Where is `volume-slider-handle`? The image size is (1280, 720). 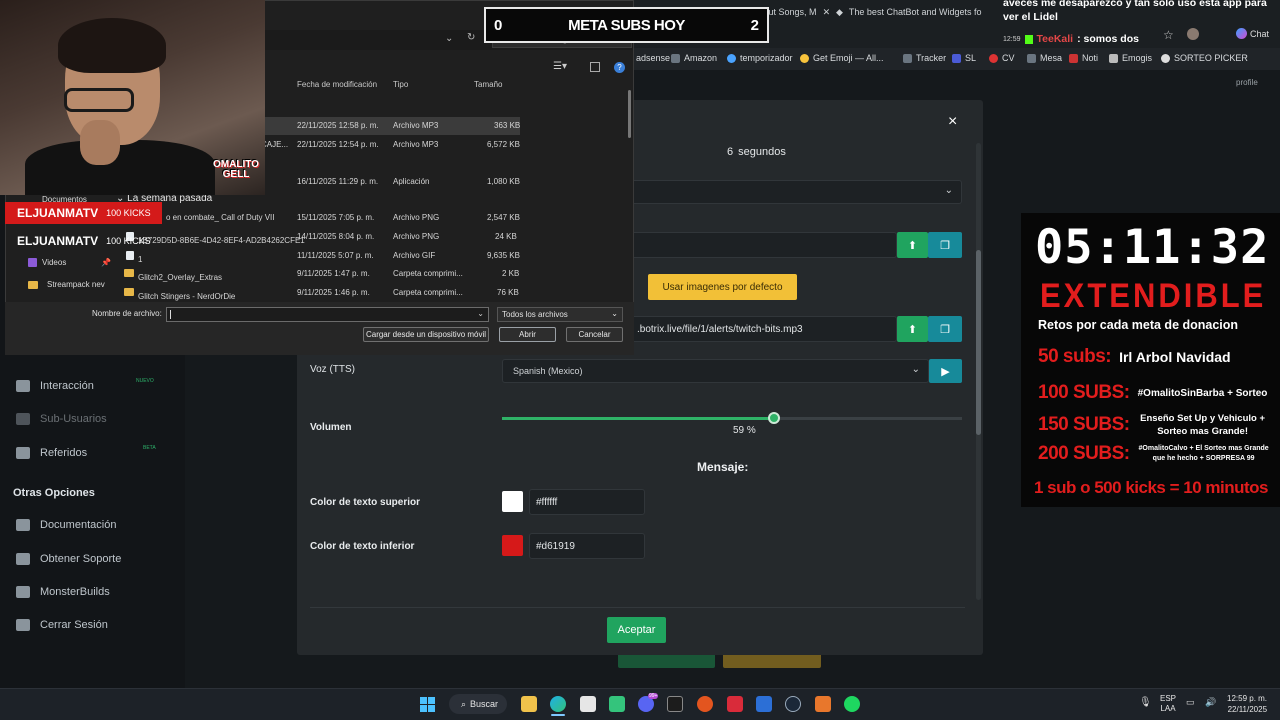
volume-slider-handle is located at coordinates (774, 418).